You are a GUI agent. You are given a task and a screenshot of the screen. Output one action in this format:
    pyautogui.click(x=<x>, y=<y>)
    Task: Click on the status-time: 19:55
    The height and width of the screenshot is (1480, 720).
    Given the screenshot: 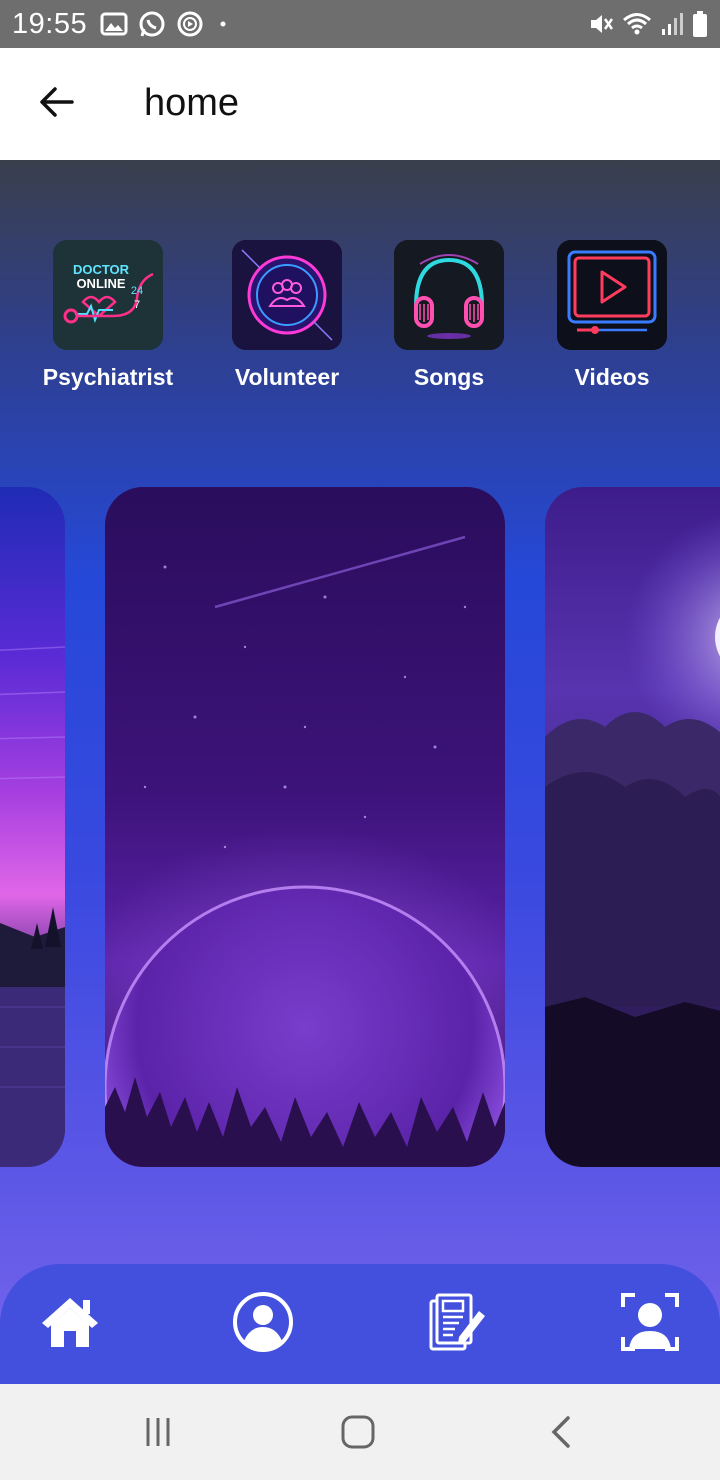 What is the action you would take?
    pyautogui.click(x=50, y=24)
    